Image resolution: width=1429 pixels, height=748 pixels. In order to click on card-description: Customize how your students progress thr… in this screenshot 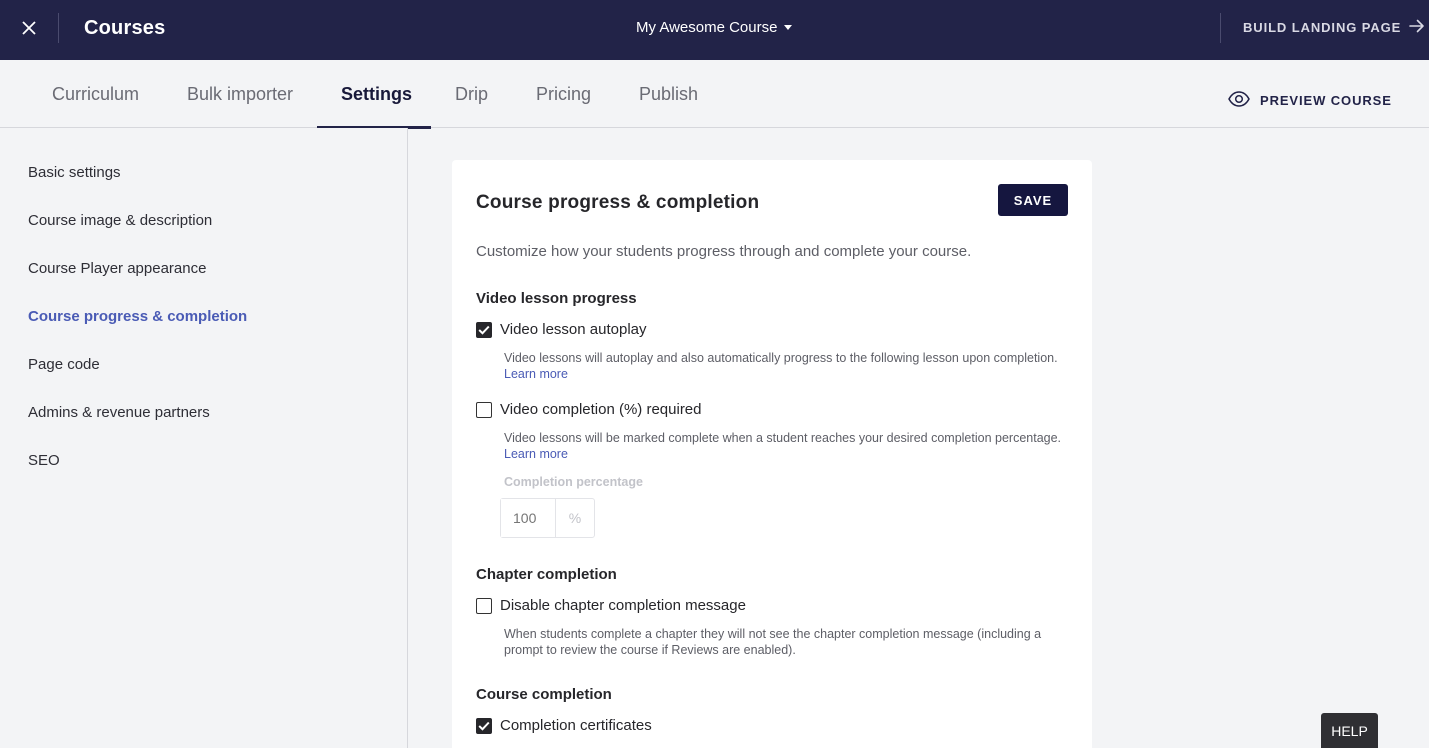, I will do `click(724, 251)`.